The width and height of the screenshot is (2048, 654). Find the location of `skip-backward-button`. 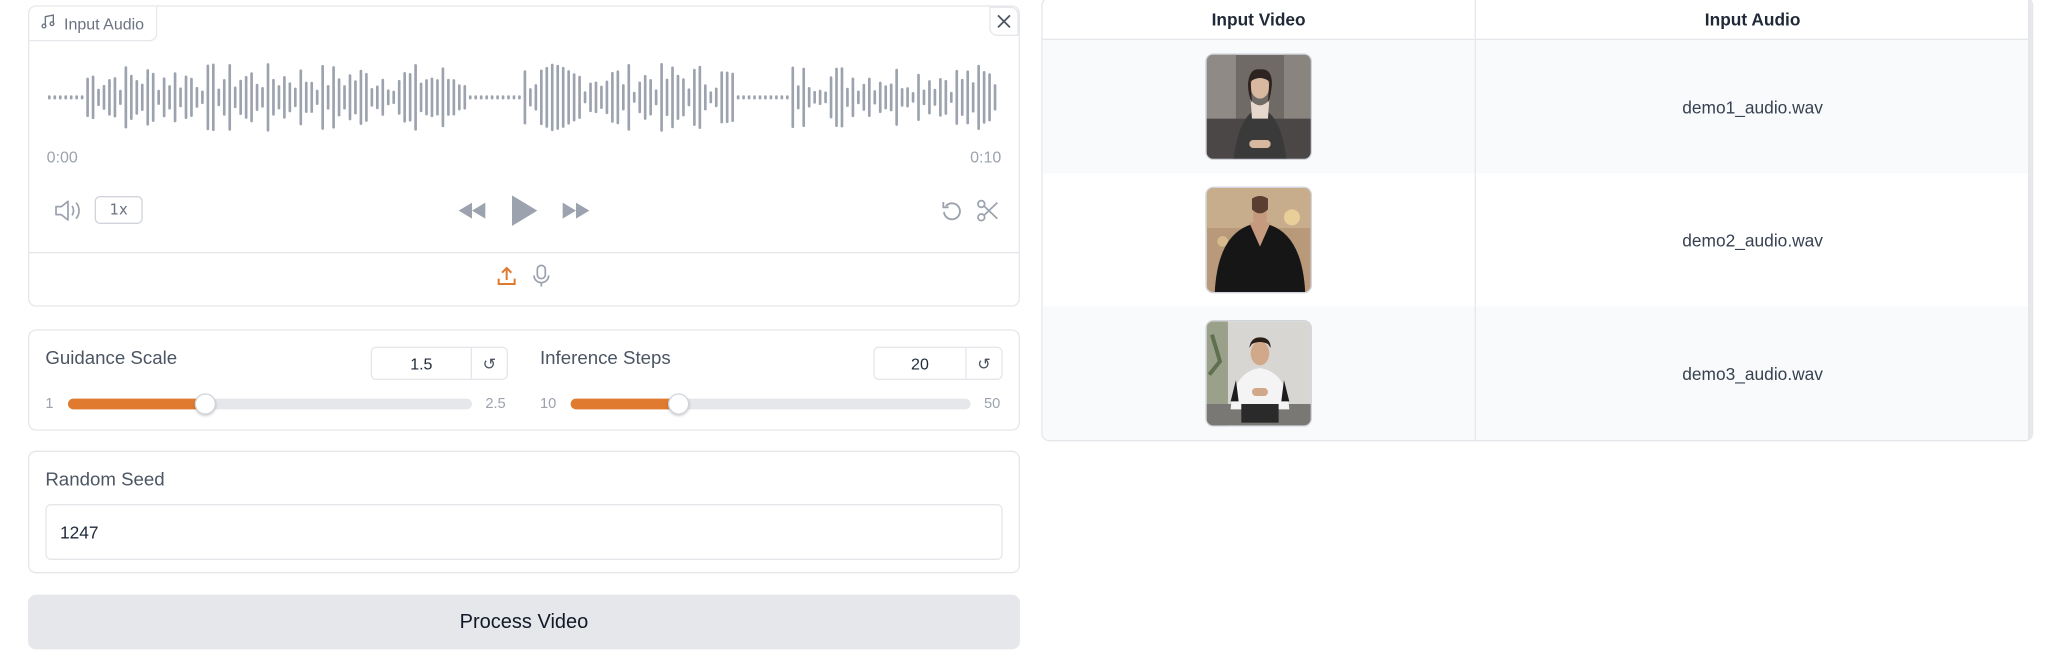

skip-backward-button is located at coordinates (472, 211).